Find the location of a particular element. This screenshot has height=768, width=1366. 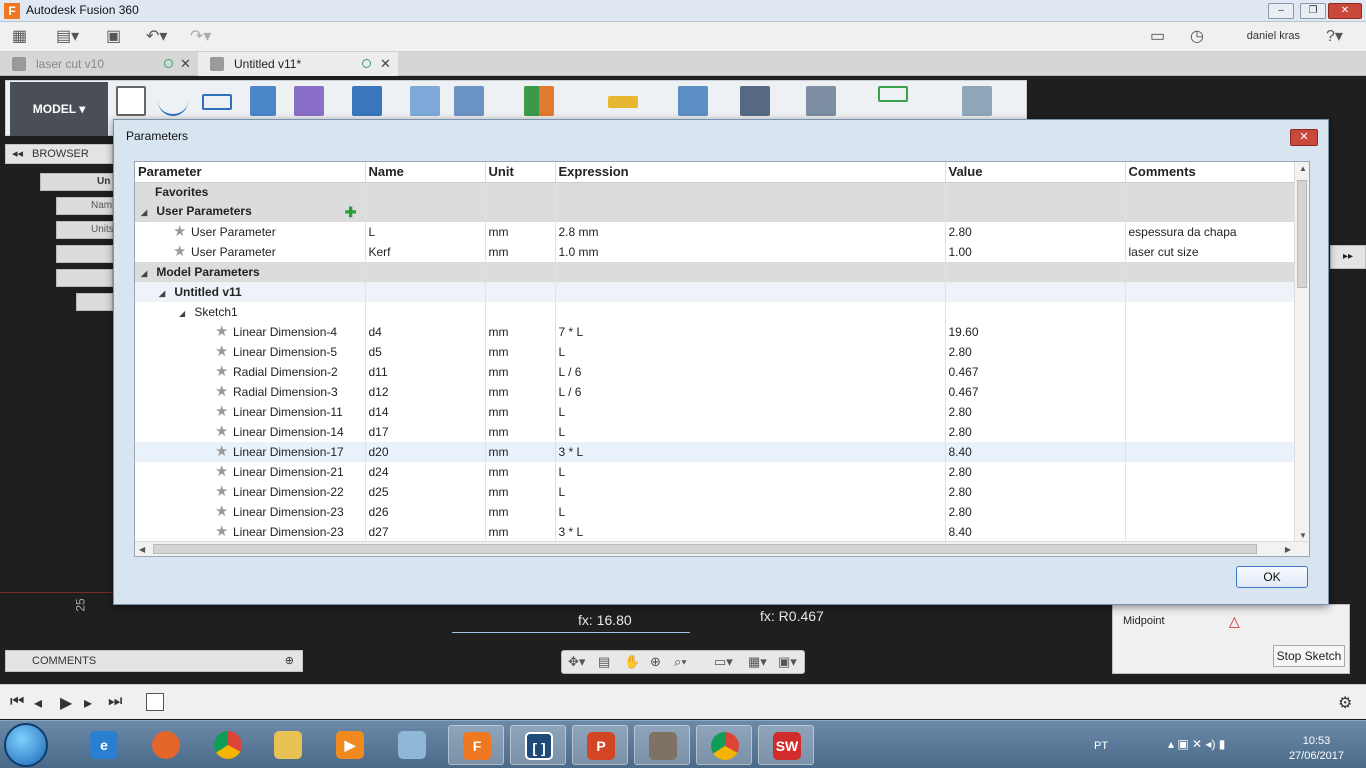

column-header: Expression is located at coordinates (750, 172).